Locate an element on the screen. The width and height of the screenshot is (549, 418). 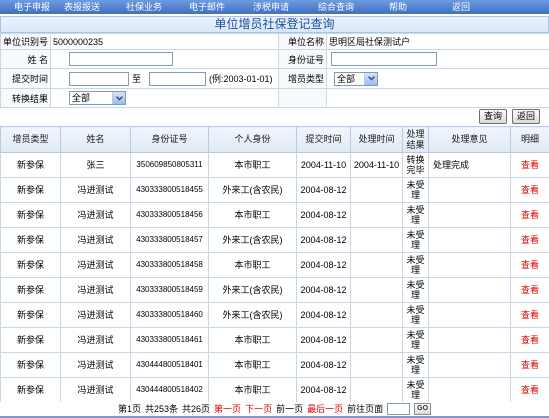
last-page-link: 最后一页 is located at coordinates (325, 408).